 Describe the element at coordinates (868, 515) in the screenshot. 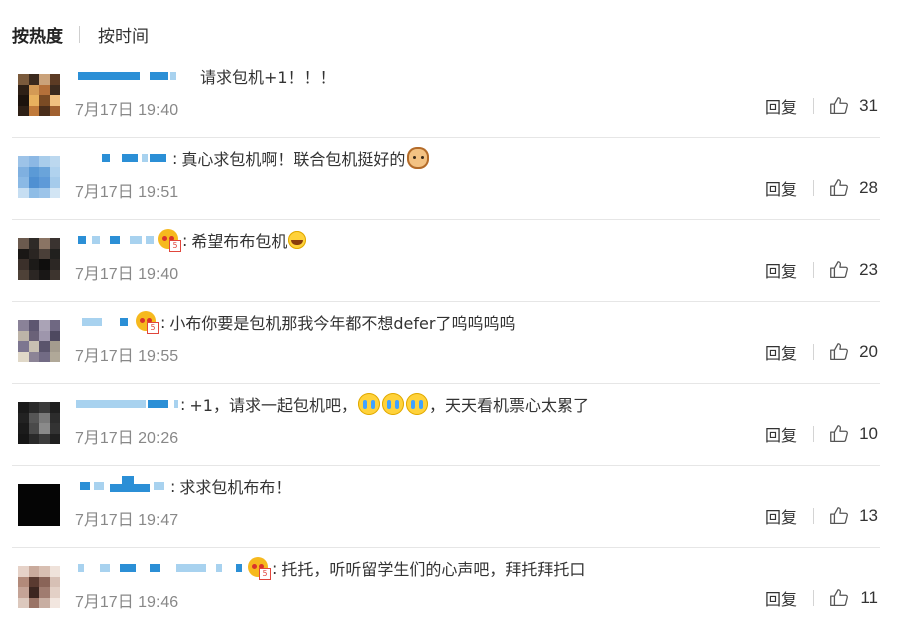

I see `like-count: 13` at that location.